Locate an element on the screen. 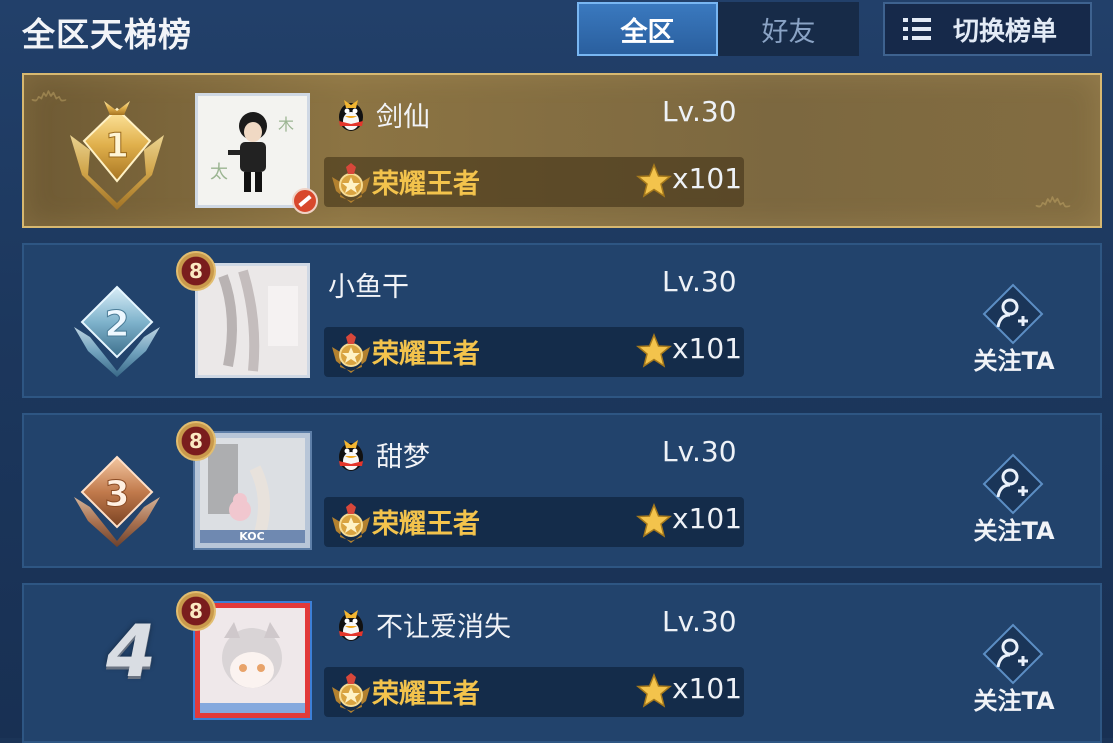 This screenshot has height=743, width=1113. scope-tabs: 全区 好友 is located at coordinates (718, 29).